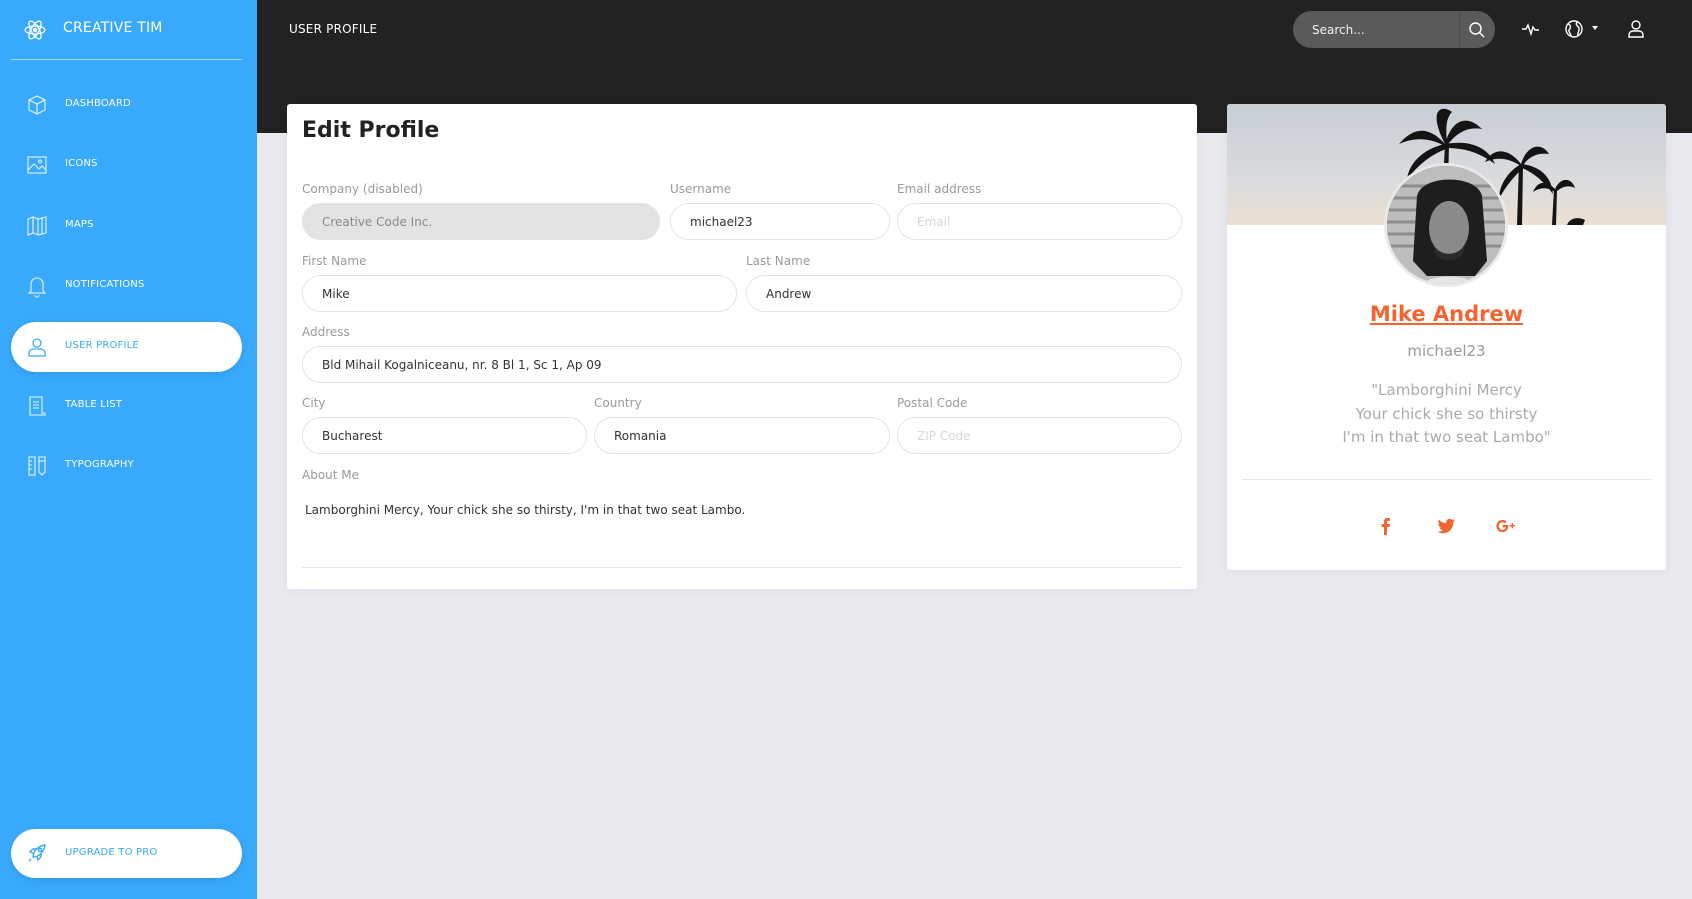  What do you see at coordinates (98, 103) in the screenshot?
I see `sidebar-item-label: DASHBOARD` at bounding box center [98, 103].